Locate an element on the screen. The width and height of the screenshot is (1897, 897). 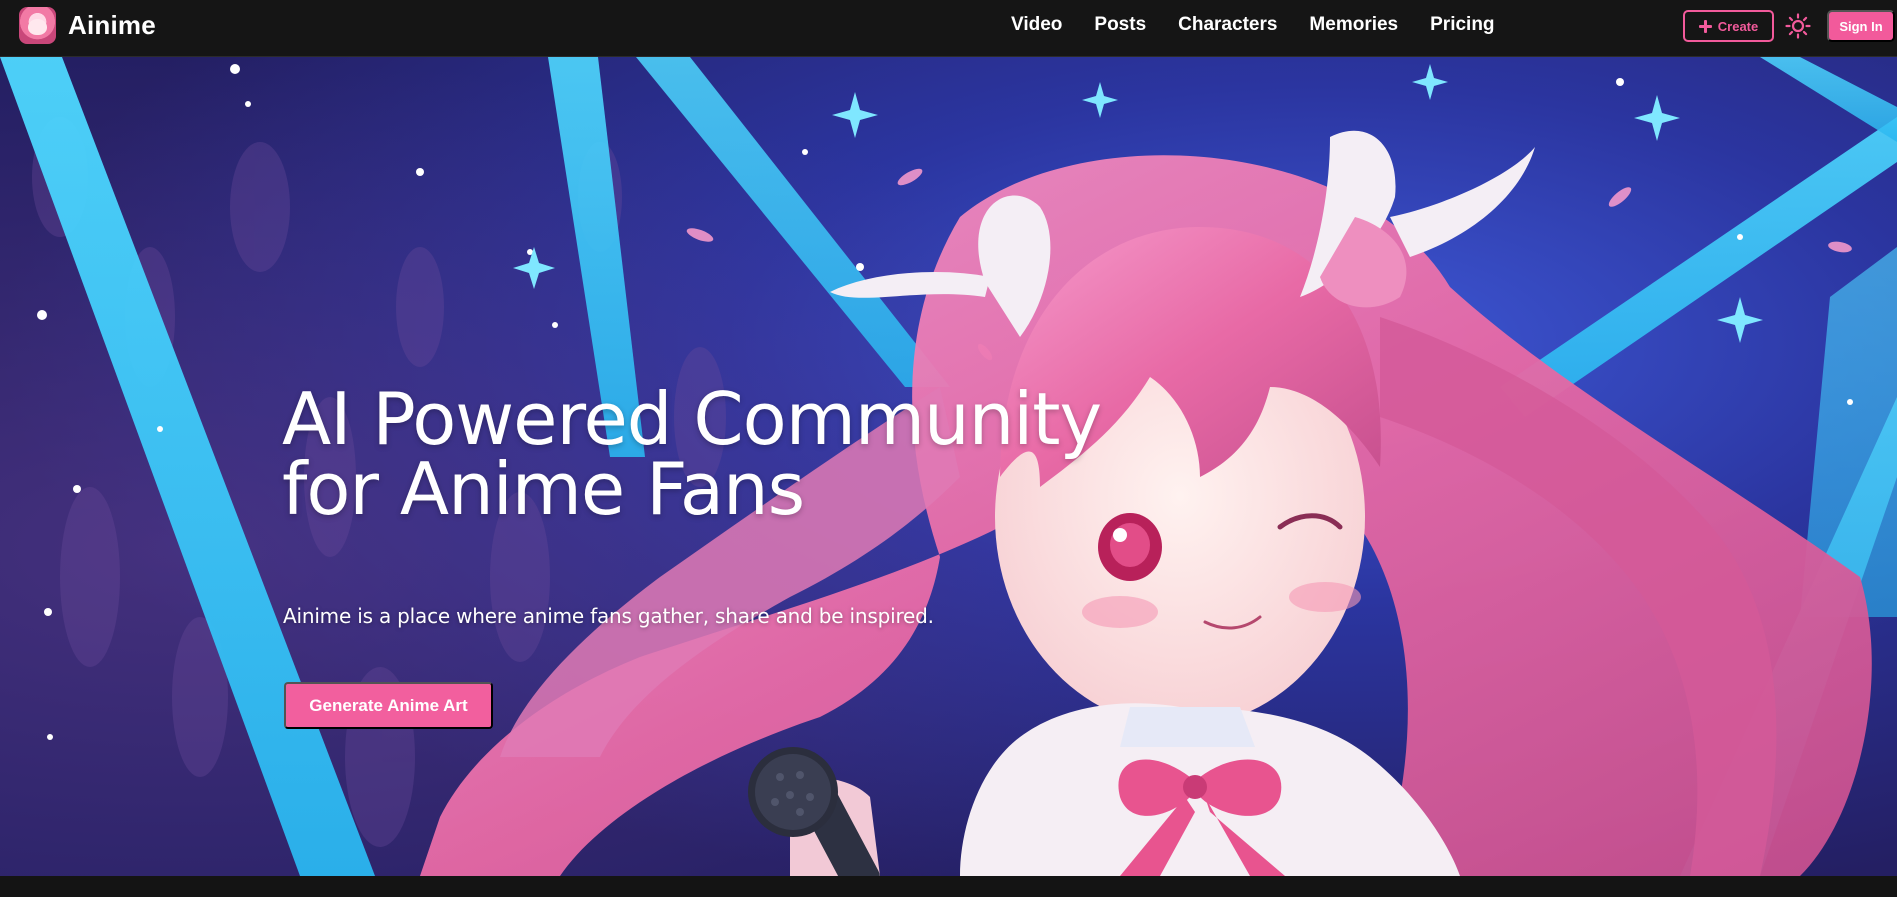
nav-link-characters: Characters is located at coordinates (1227, 25).